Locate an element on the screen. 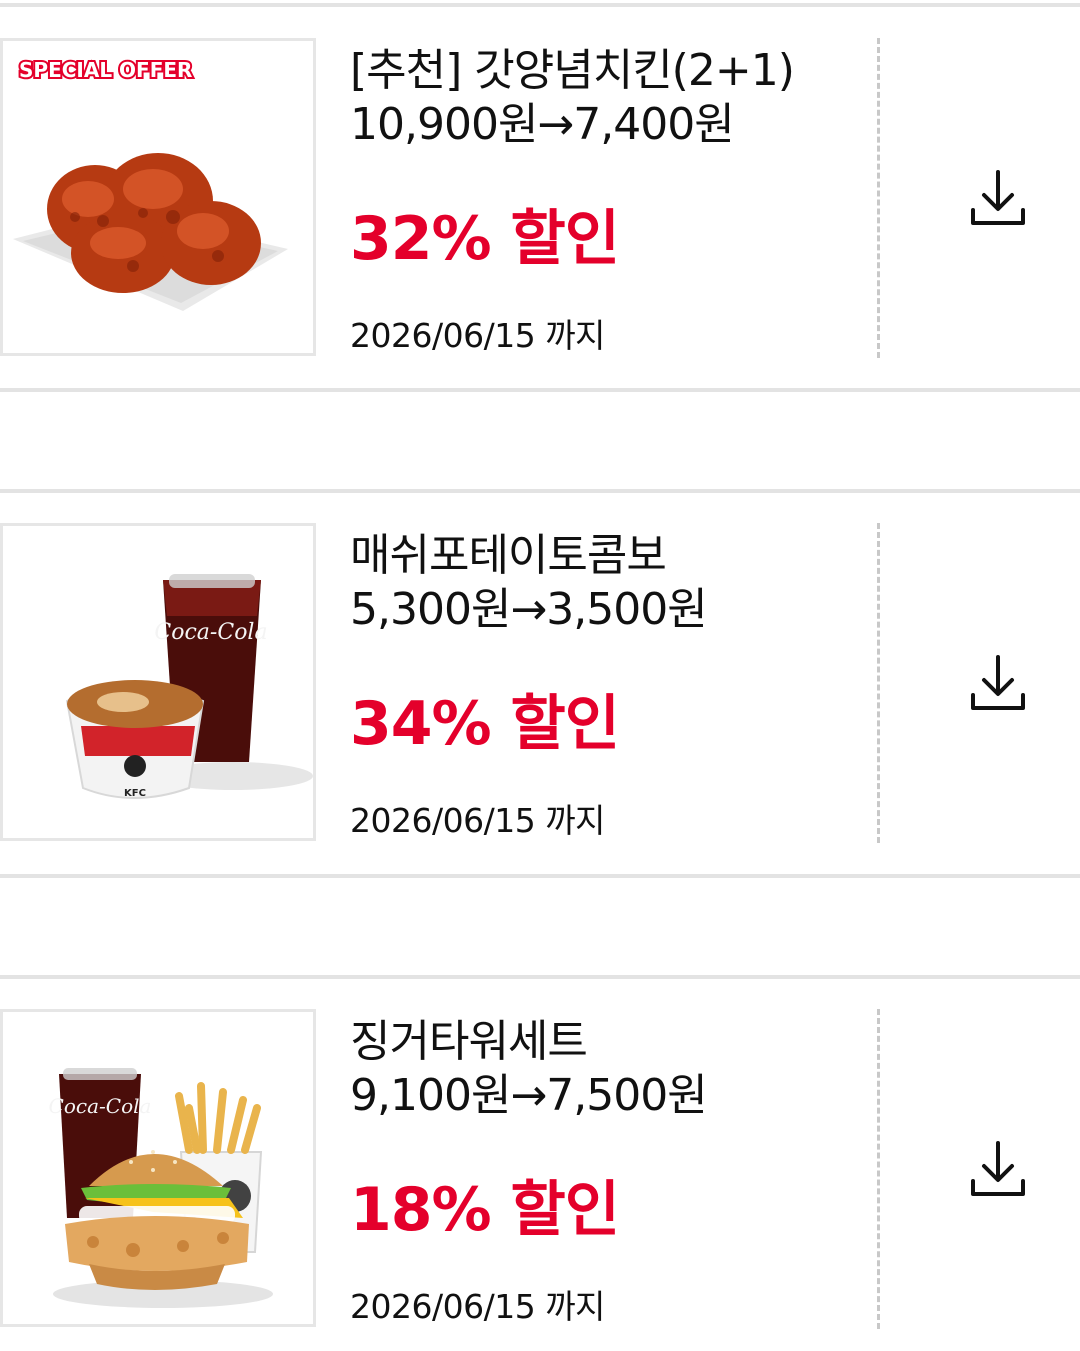 The width and height of the screenshot is (1080, 1351). coupon-image: SPECIAL OFFER is located at coordinates (158, 197).